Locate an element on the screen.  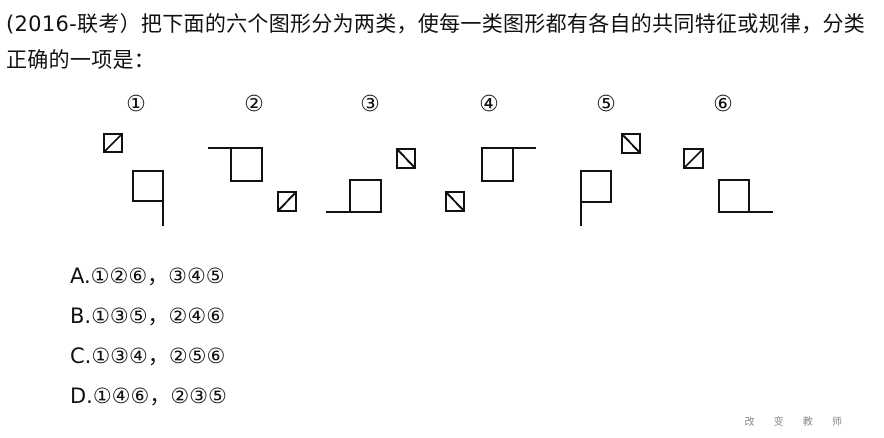
answer-options: A.①②⑥，③④⑤ B.①③⑤，②④⑥ C.①③④，②⑤⑥ D.①④⑥，②③⑤ is located at coordinates (148, 336).